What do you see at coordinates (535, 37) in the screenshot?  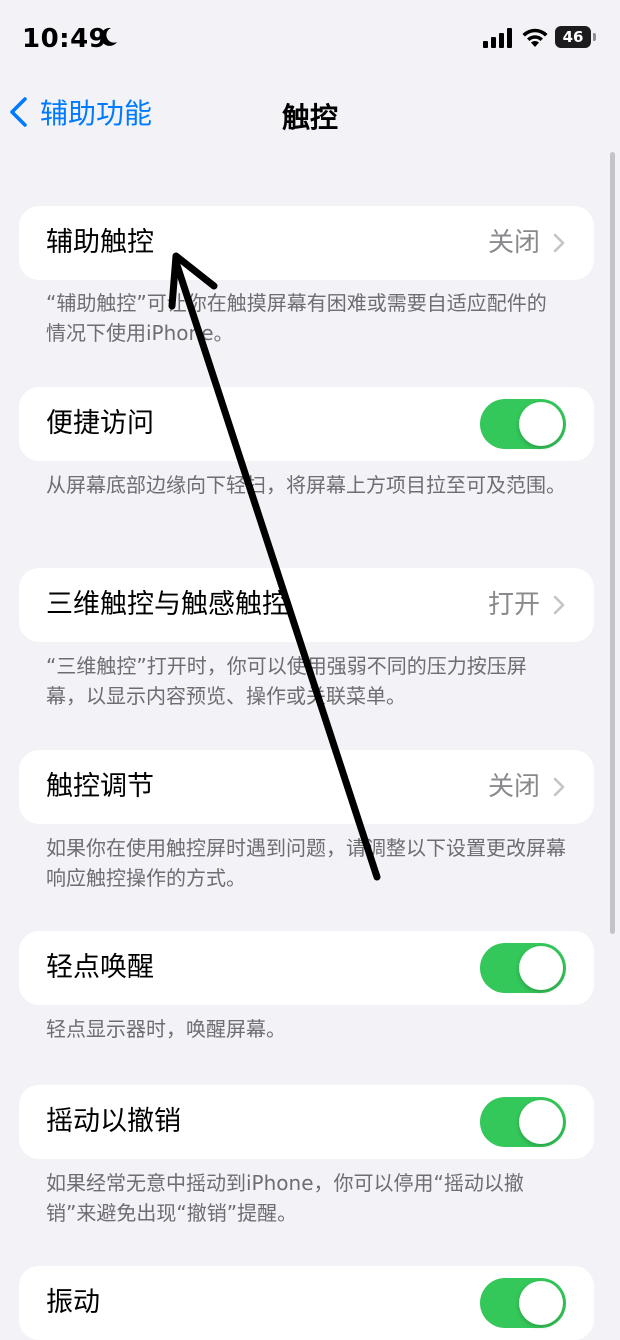 I see `wifi-icon` at bounding box center [535, 37].